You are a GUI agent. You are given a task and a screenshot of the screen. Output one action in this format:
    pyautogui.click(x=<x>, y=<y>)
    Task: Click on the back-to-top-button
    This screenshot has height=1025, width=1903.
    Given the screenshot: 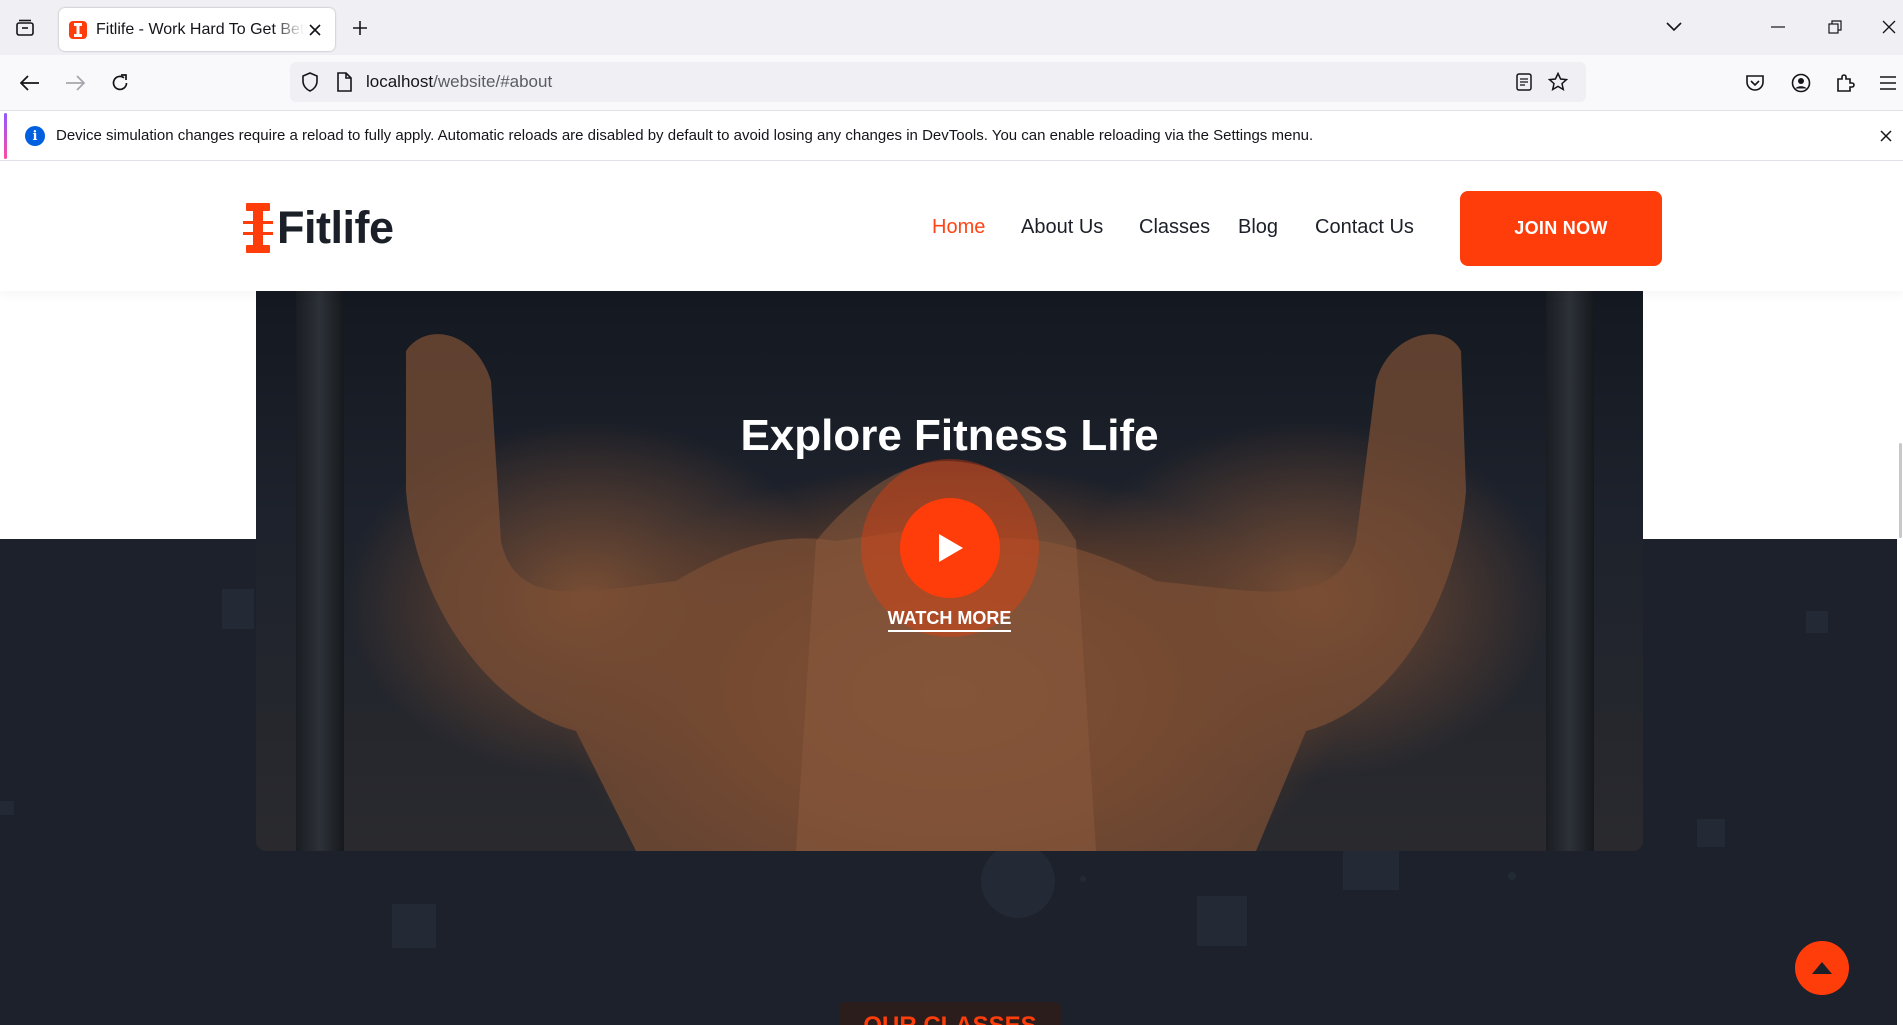 What is the action you would take?
    pyautogui.click(x=1822, y=968)
    